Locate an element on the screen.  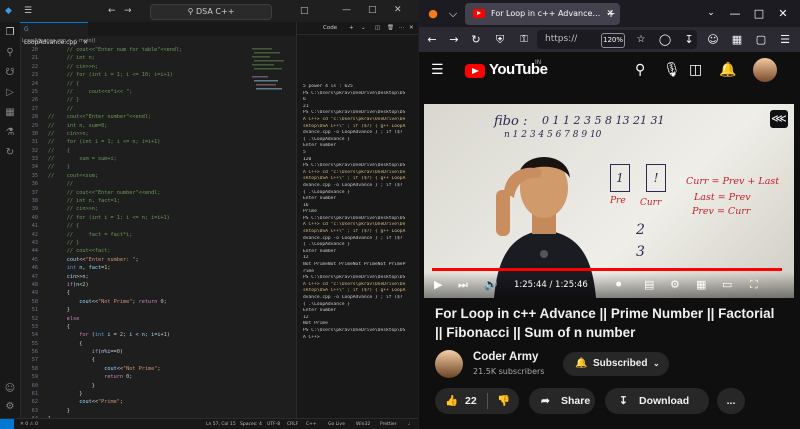
code-line: cout<<"Prime"; is located at coordinates (158, 402).